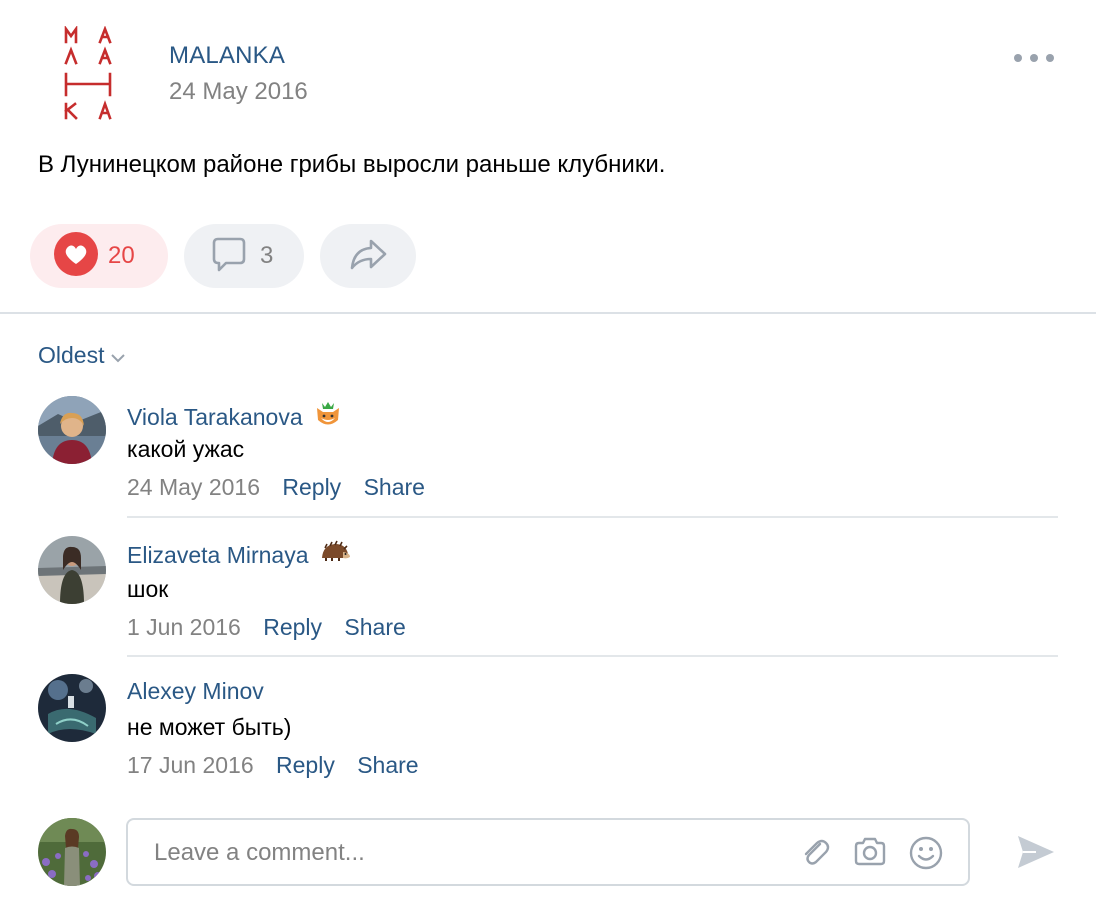  Describe the element at coordinates (239, 555) in the screenshot. I see `comment-author: Elizaveta Mirnaya` at that location.